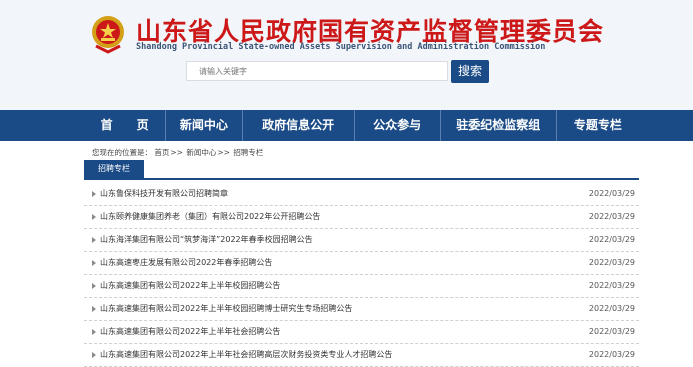  I want to click on nav-item-news: 新闻中心, so click(204, 125).